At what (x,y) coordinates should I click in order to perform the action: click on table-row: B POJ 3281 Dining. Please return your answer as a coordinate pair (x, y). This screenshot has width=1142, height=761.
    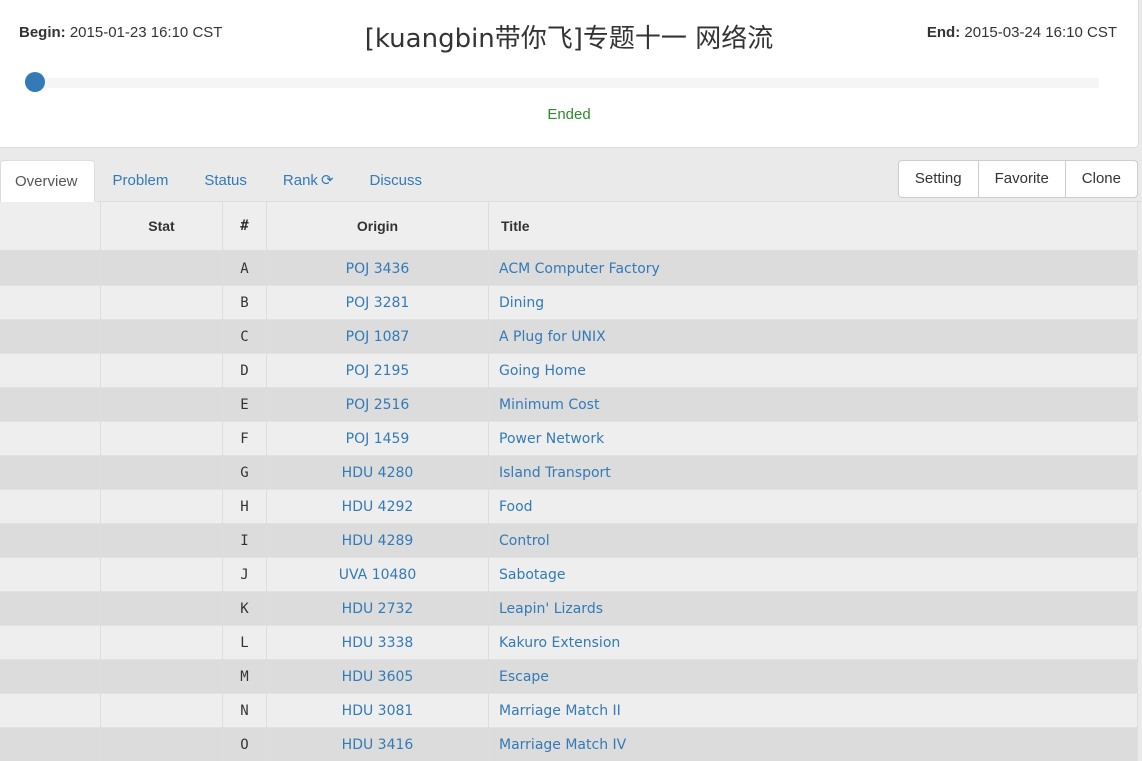
    Looking at the image, I should click on (569, 302).